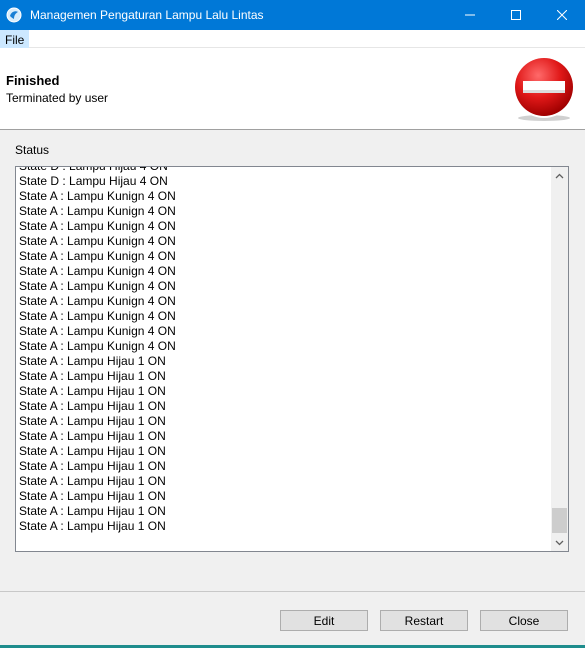 Image resolution: width=585 pixels, height=648 pixels. I want to click on status-header: Finished Terminated by user, so click(292, 89).